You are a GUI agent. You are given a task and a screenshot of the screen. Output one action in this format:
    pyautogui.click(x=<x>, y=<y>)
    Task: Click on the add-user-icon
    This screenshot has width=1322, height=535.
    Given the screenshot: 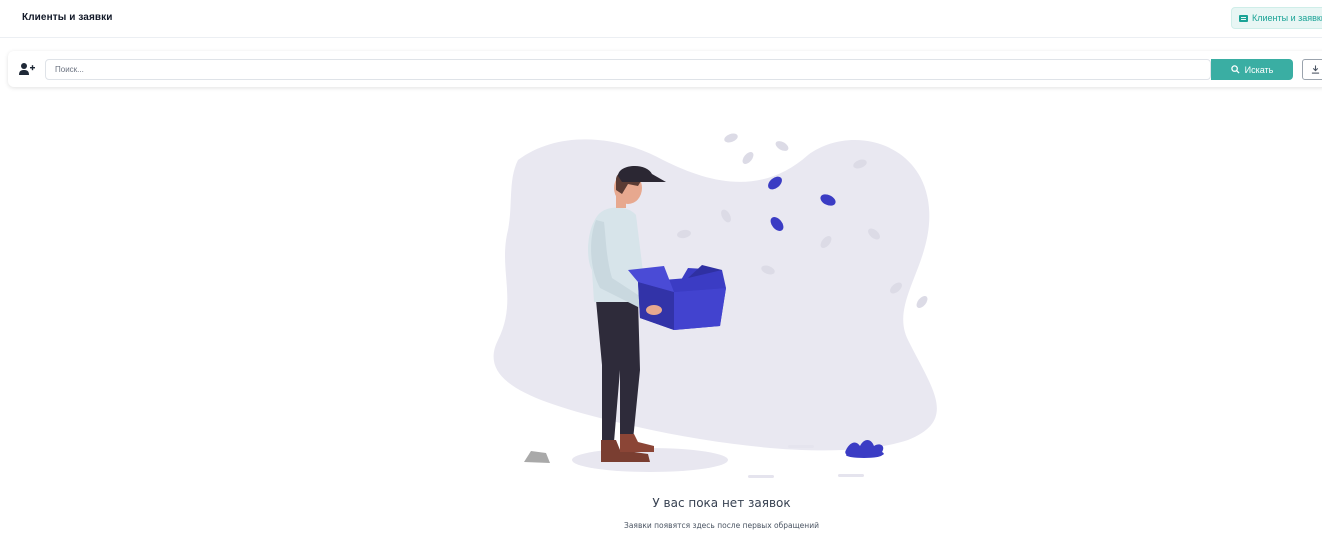 What is the action you would take?
    pyautogui.click(x=27, y=69)
    